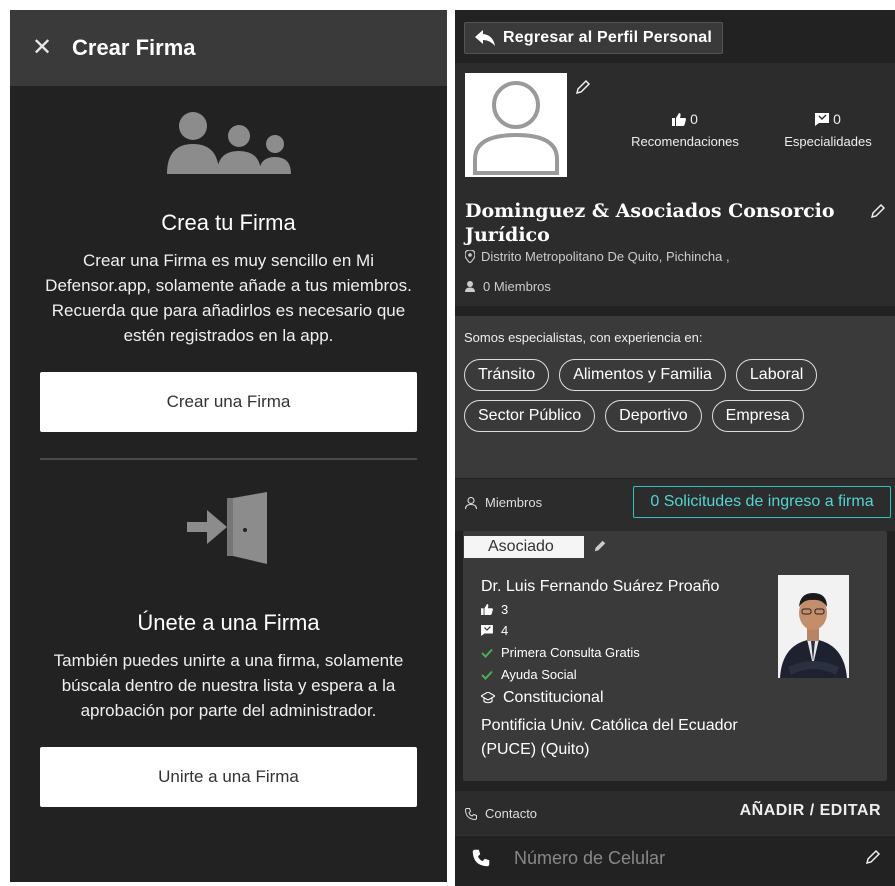 Image resolution: width=895 pixels, height=886 pixels. I want to click on edit-photo-pencil-icon, so click(583, 87).